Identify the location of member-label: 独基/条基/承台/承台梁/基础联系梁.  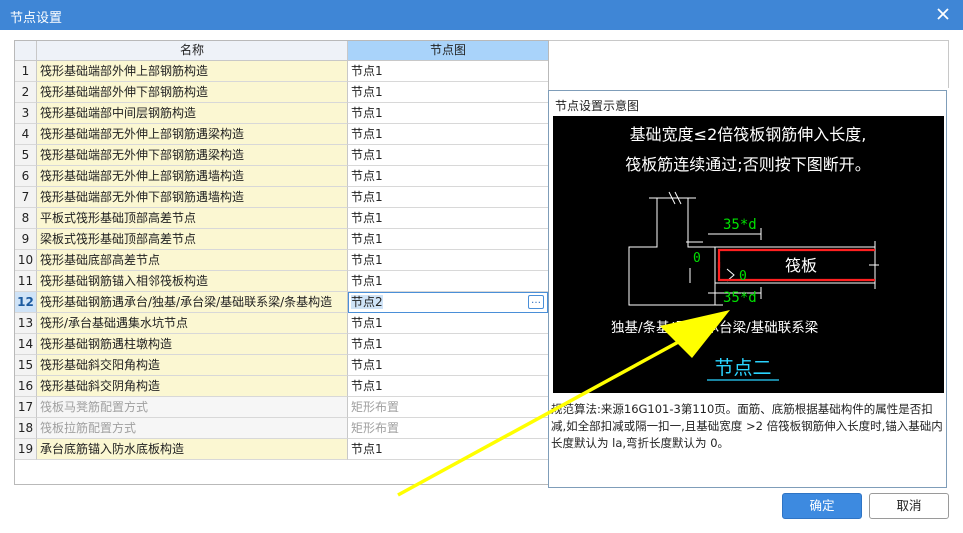
(715, 327).